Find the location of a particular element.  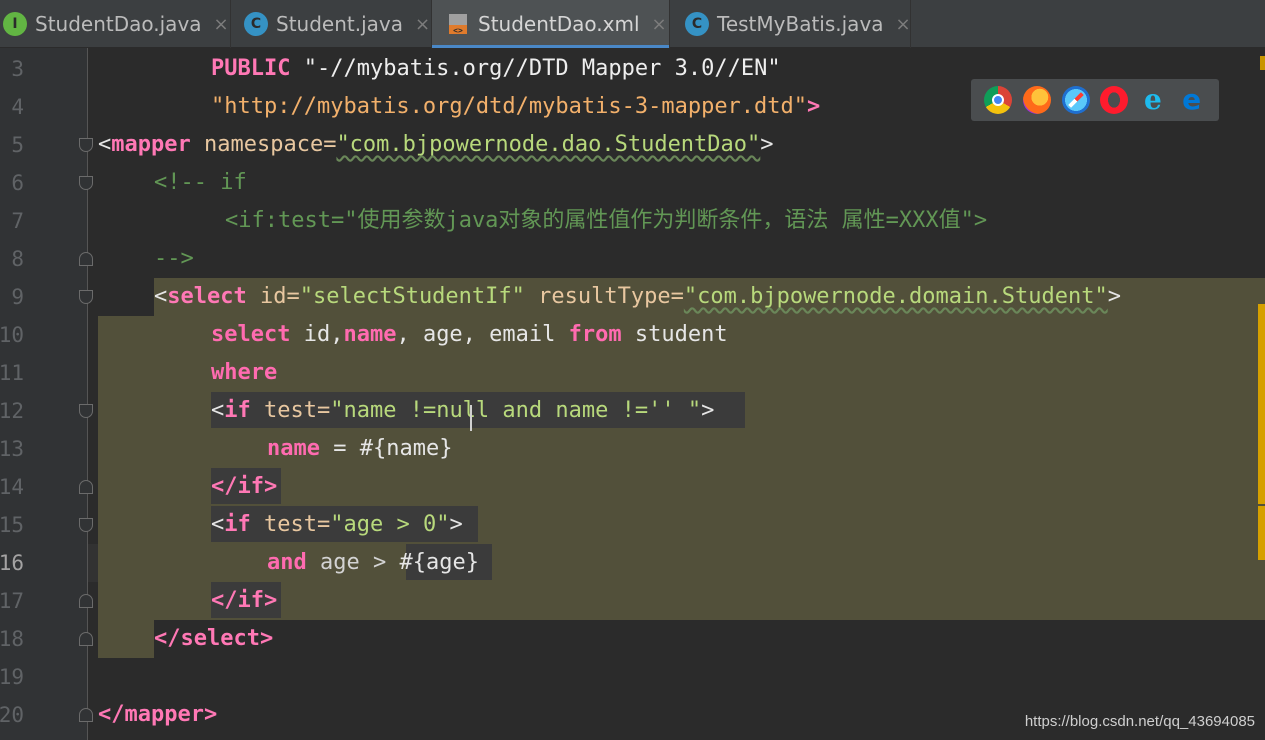

line-number: 20 is located at coordinates (12, 715).